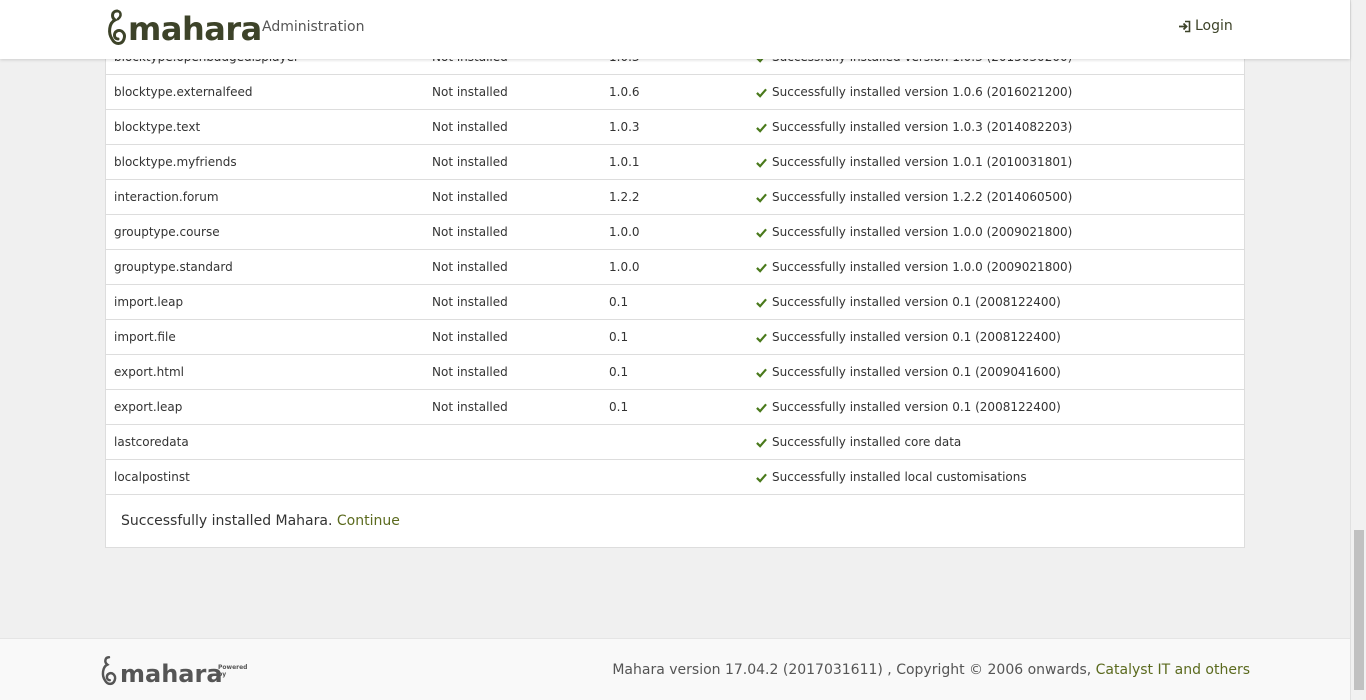 Image resolution: width=1366 pixels, height=700 pixels. I want to click on plugin-name: grouptype.course, so click(167, 232).